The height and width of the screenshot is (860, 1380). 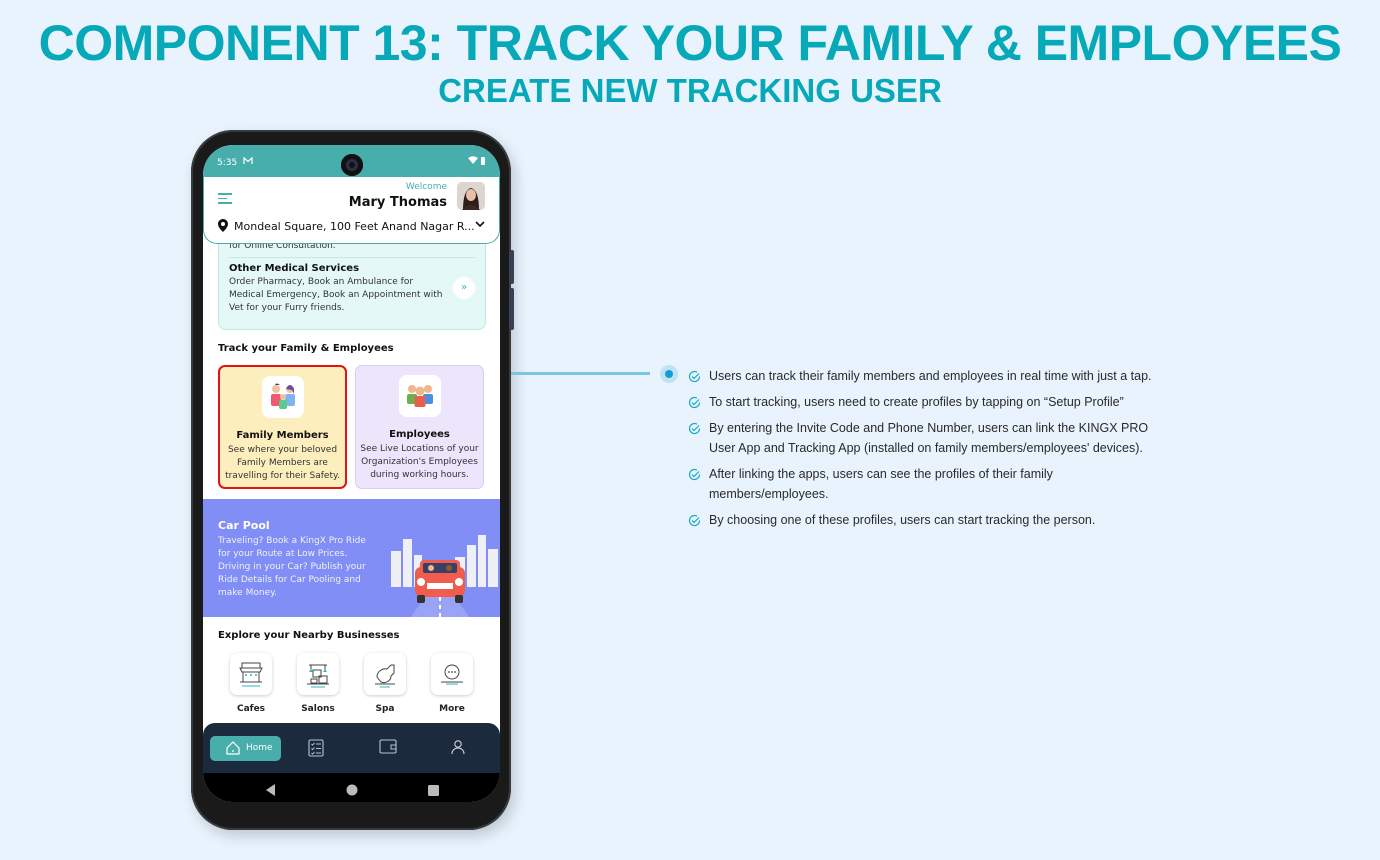 I want to click on callout-dot, so click(x=669, y=374).